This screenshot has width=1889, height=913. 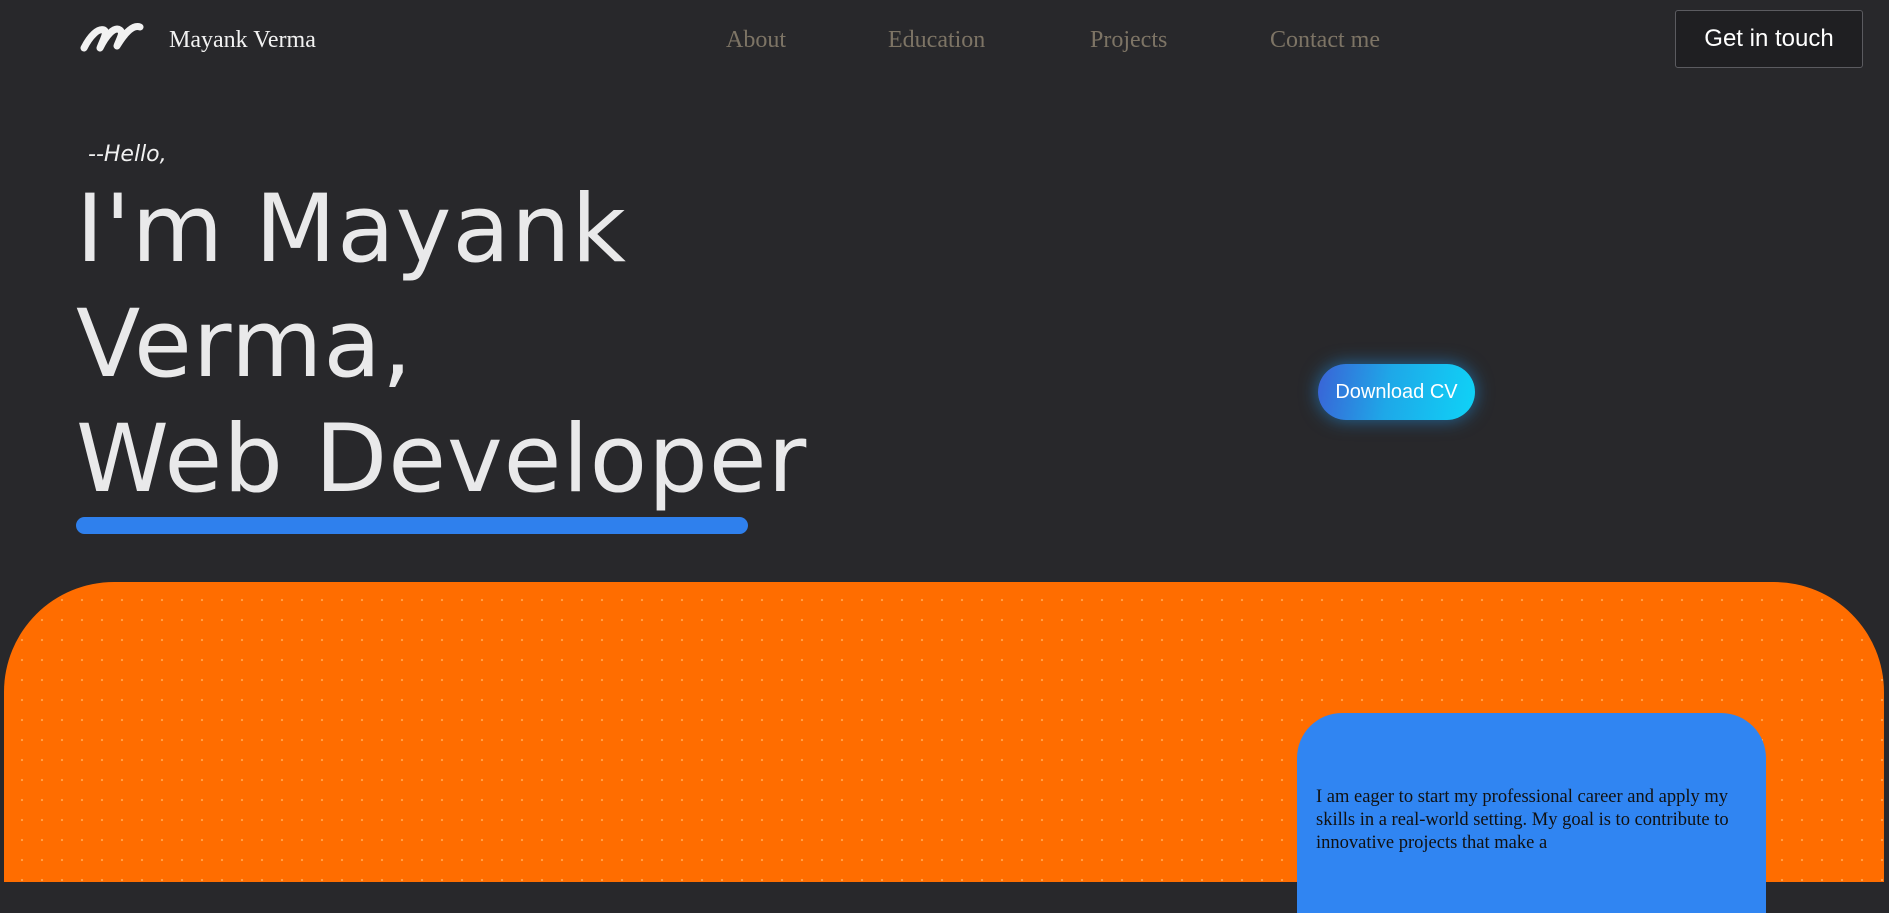 What do you see at coordinates (442, 459) in the screenshot?
I see `hero-heading-line-3: Web Developer` at bounding box center [442, 459].